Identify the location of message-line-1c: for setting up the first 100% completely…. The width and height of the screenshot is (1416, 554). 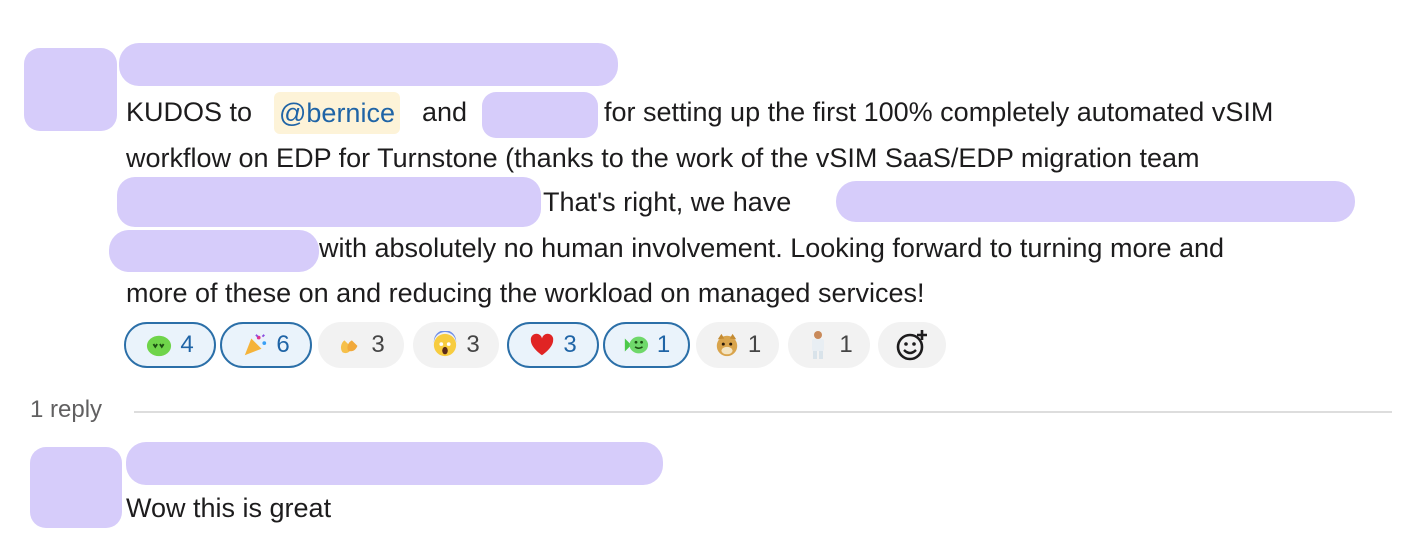
(939, 112).